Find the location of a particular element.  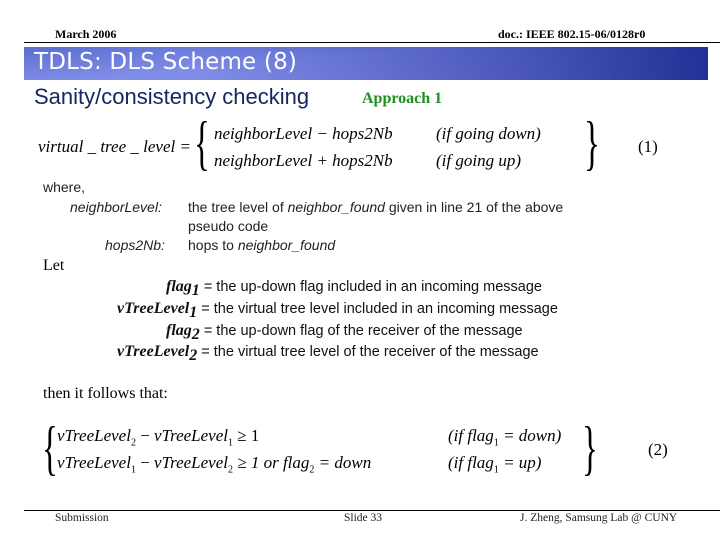

eq2-rest: ≥ 1 is located at coordinates (246, 435).